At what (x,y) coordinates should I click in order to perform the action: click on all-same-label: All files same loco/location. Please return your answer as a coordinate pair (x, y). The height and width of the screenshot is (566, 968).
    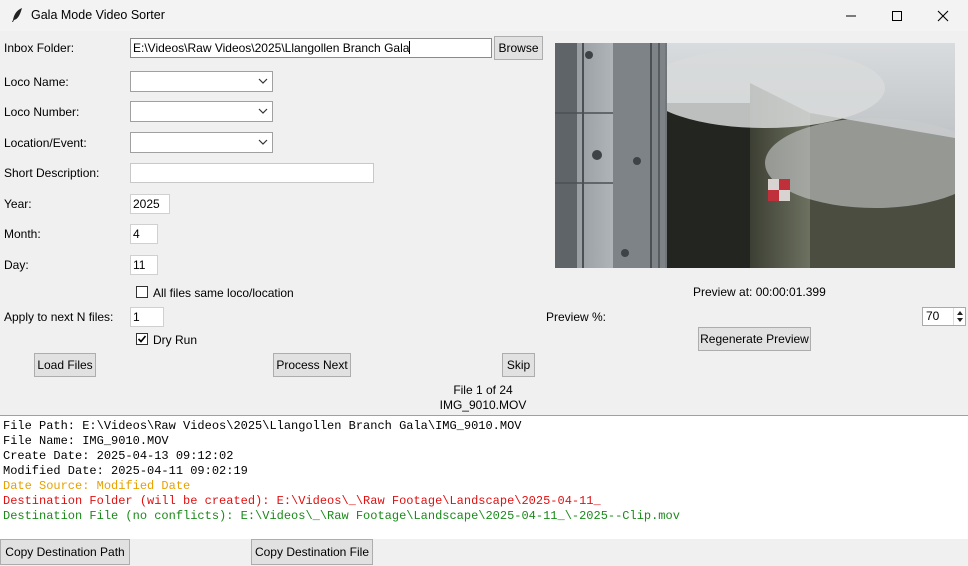
    Looking at the image, I should click on (223, 293).